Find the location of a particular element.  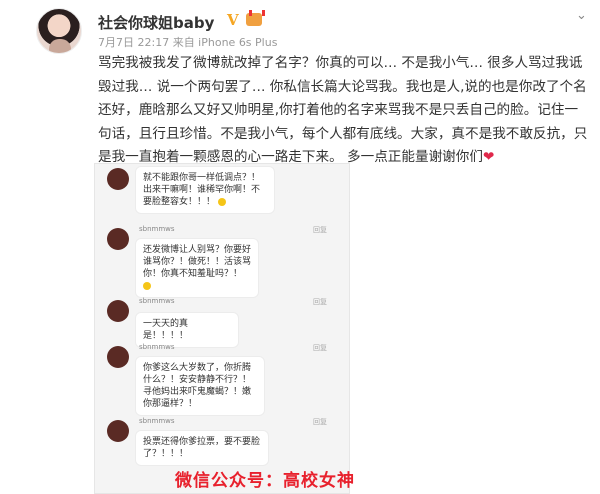

comment-bubble: 就不能跟你哥一样低调点？！出来干嘛啊！谁稀罕你啊！不要脸整容女！！！ is located at coordinates (205, 190).